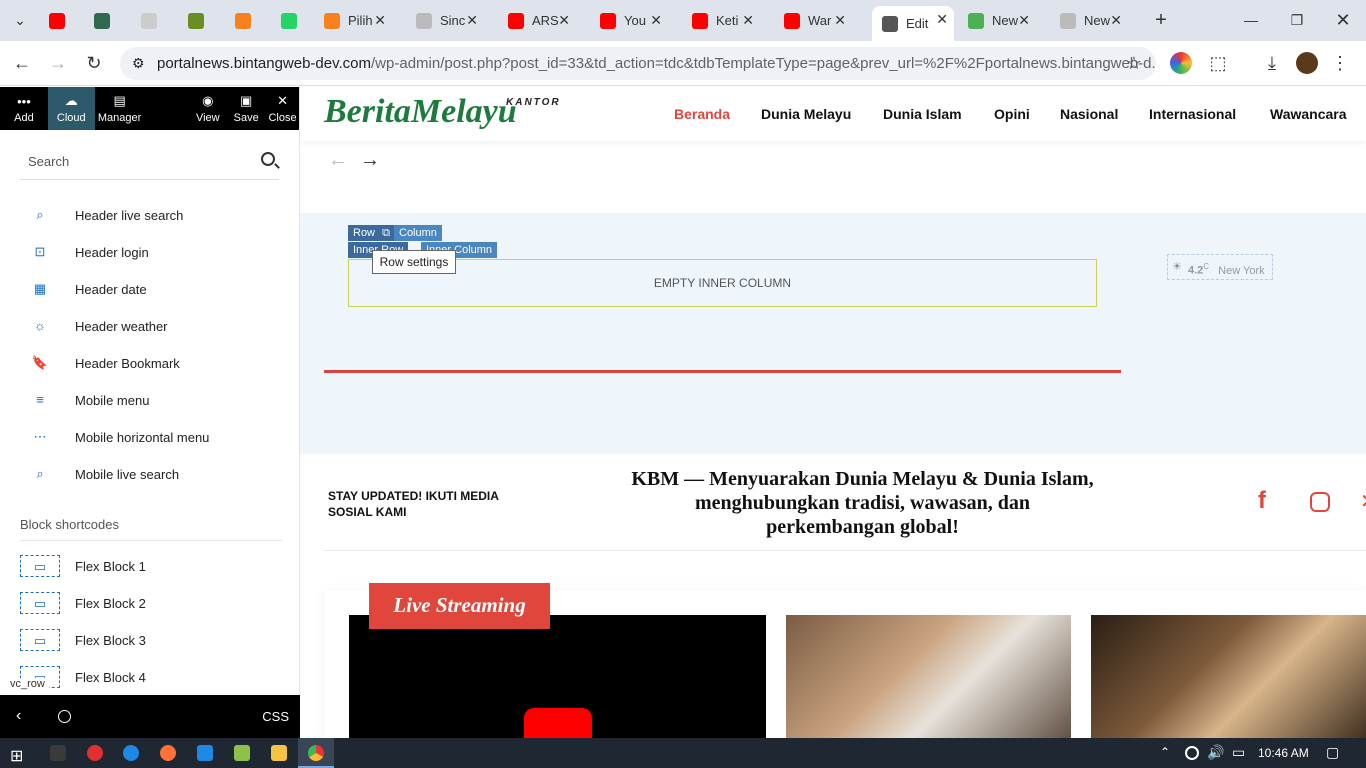  Describe the element at coordinates (83, 603) in the screenshot. I see `block-item: ▭ Flex Block 2` at that location.